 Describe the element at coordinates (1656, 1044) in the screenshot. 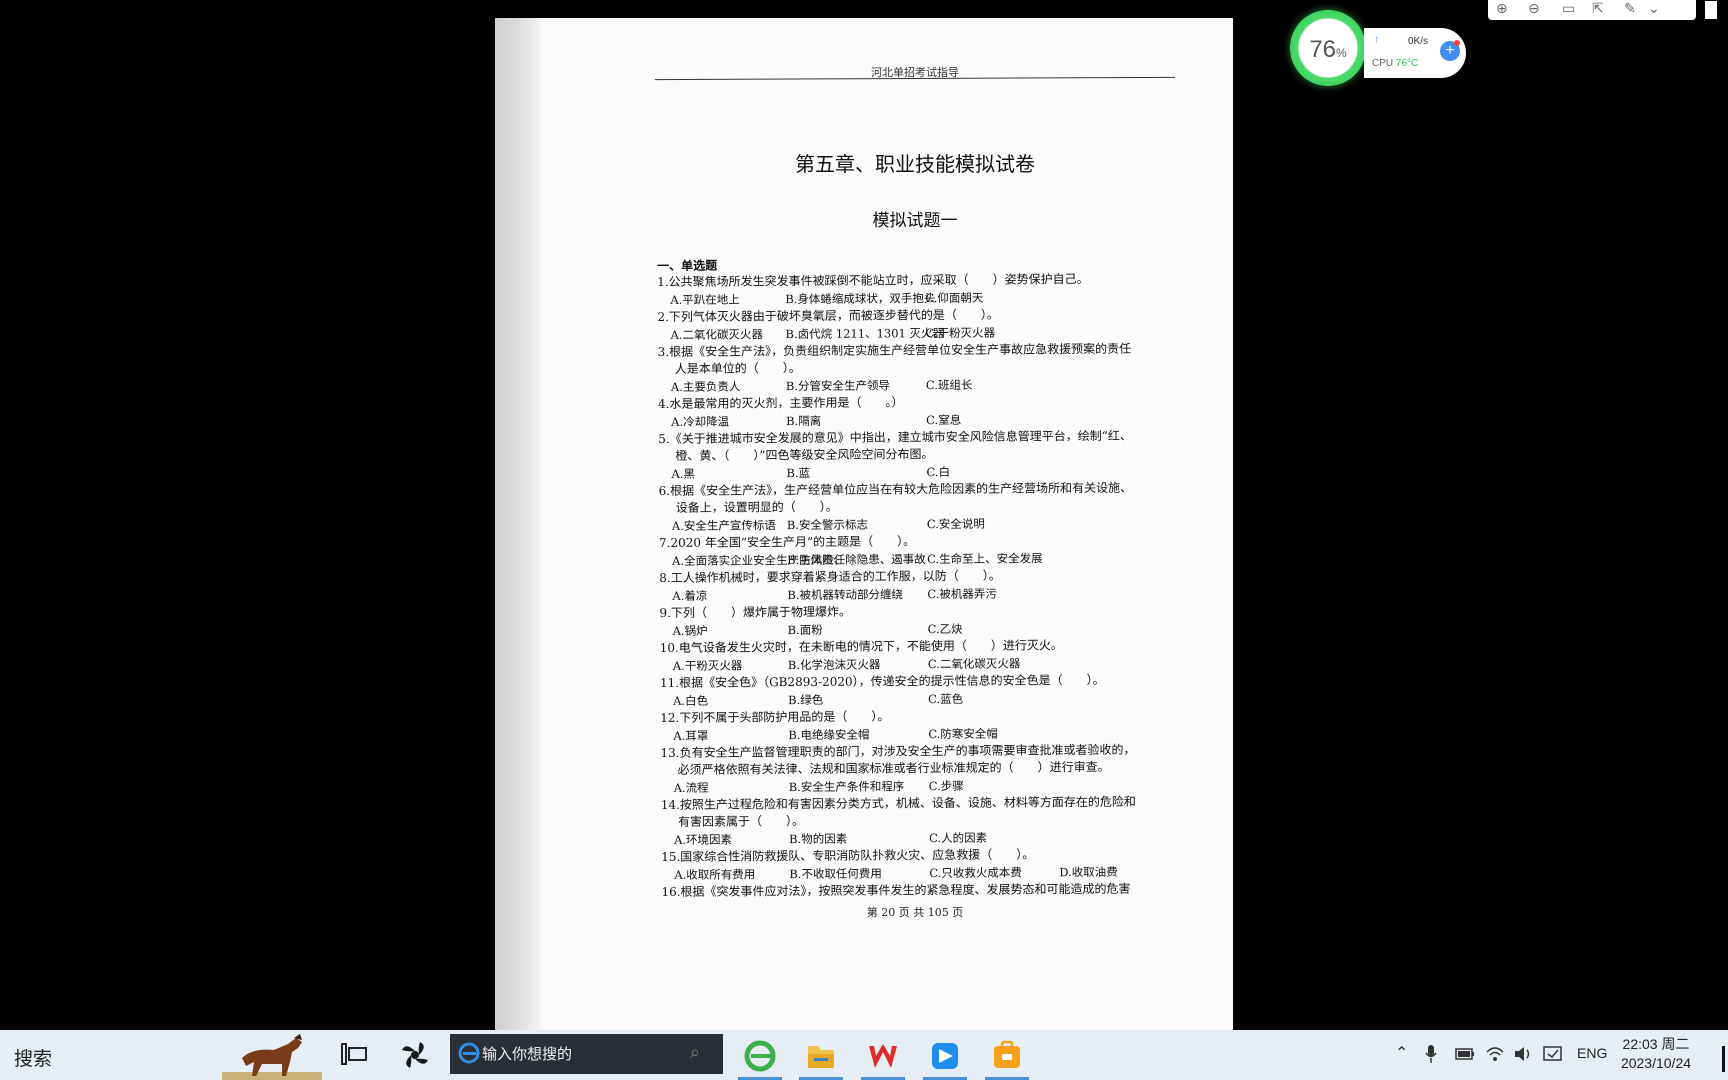

I see `clock-time: 22:03 周二` at that location.